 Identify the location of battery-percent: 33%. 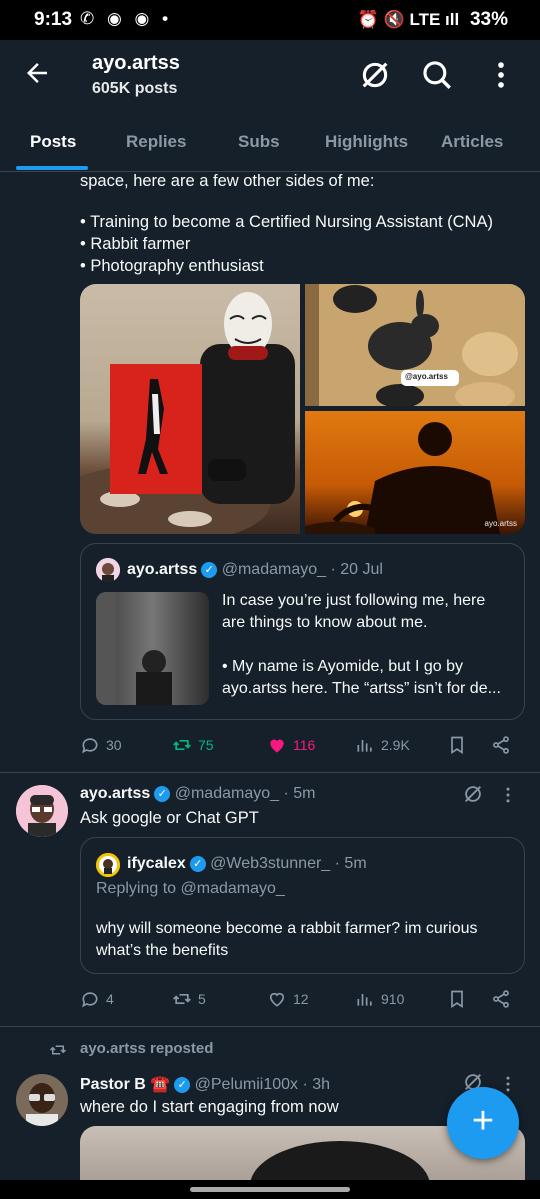
(488, 19).